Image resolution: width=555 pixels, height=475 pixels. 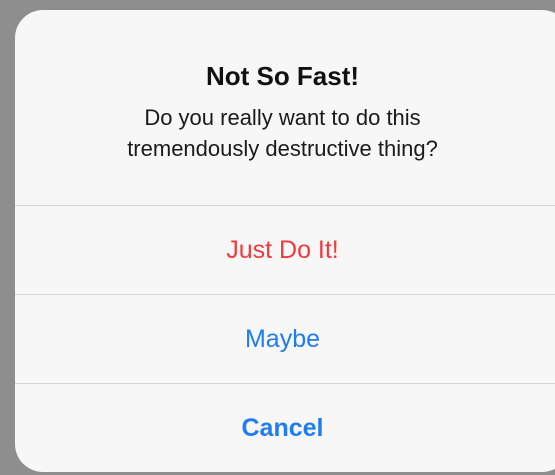 I want to click on alert-message-line-1: Do you really want to do this, so click(x=282, y=117).